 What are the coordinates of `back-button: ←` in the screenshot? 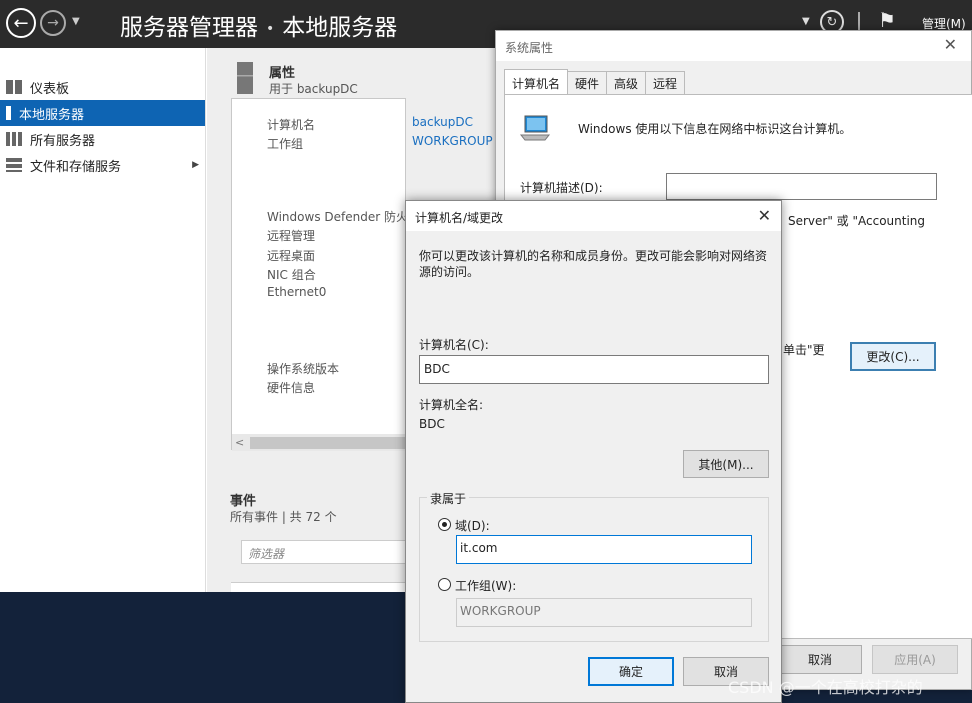 It's located at (21, 23).